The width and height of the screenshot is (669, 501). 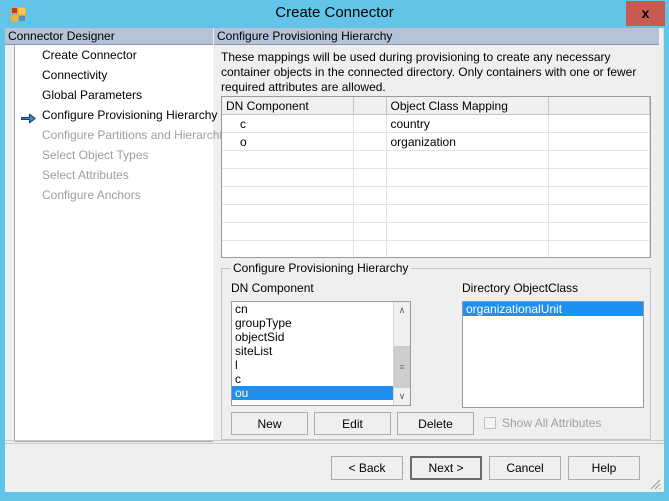 I want to click on directory-objectclass-list-items: organizationalUnit, so click(x=553, y=309).